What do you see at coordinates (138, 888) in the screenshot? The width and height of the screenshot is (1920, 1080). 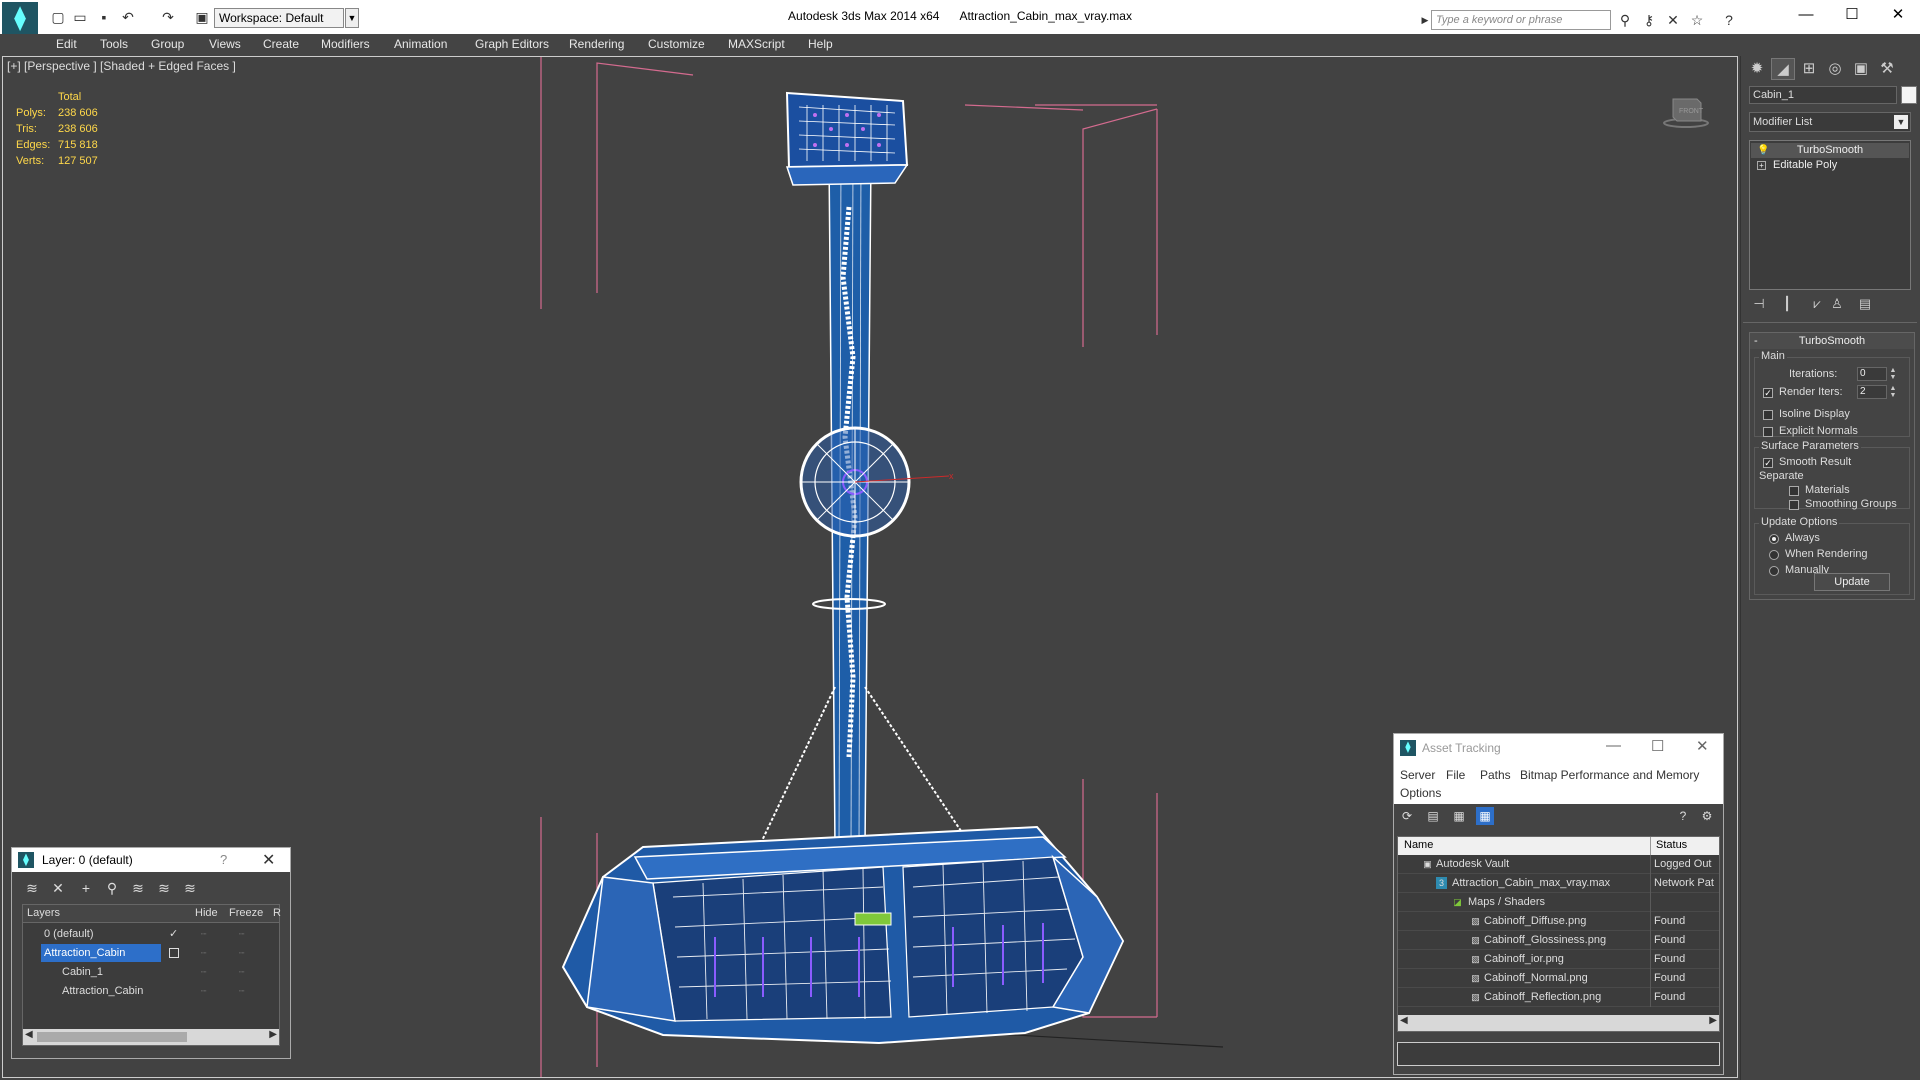 I see `highlight-layer-icon: ≋` at bounding box center [138, 888].